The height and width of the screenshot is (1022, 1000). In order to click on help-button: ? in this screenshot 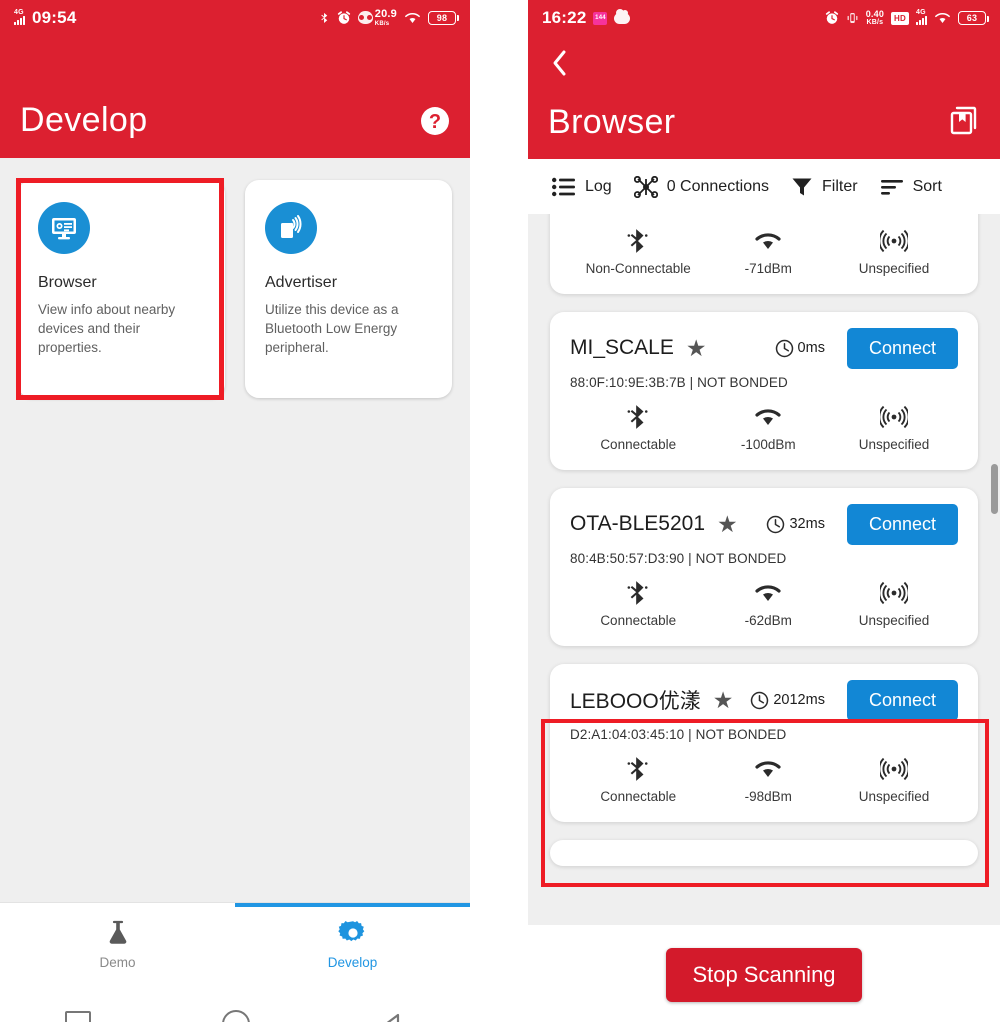, I will do `click(435, 121)`.